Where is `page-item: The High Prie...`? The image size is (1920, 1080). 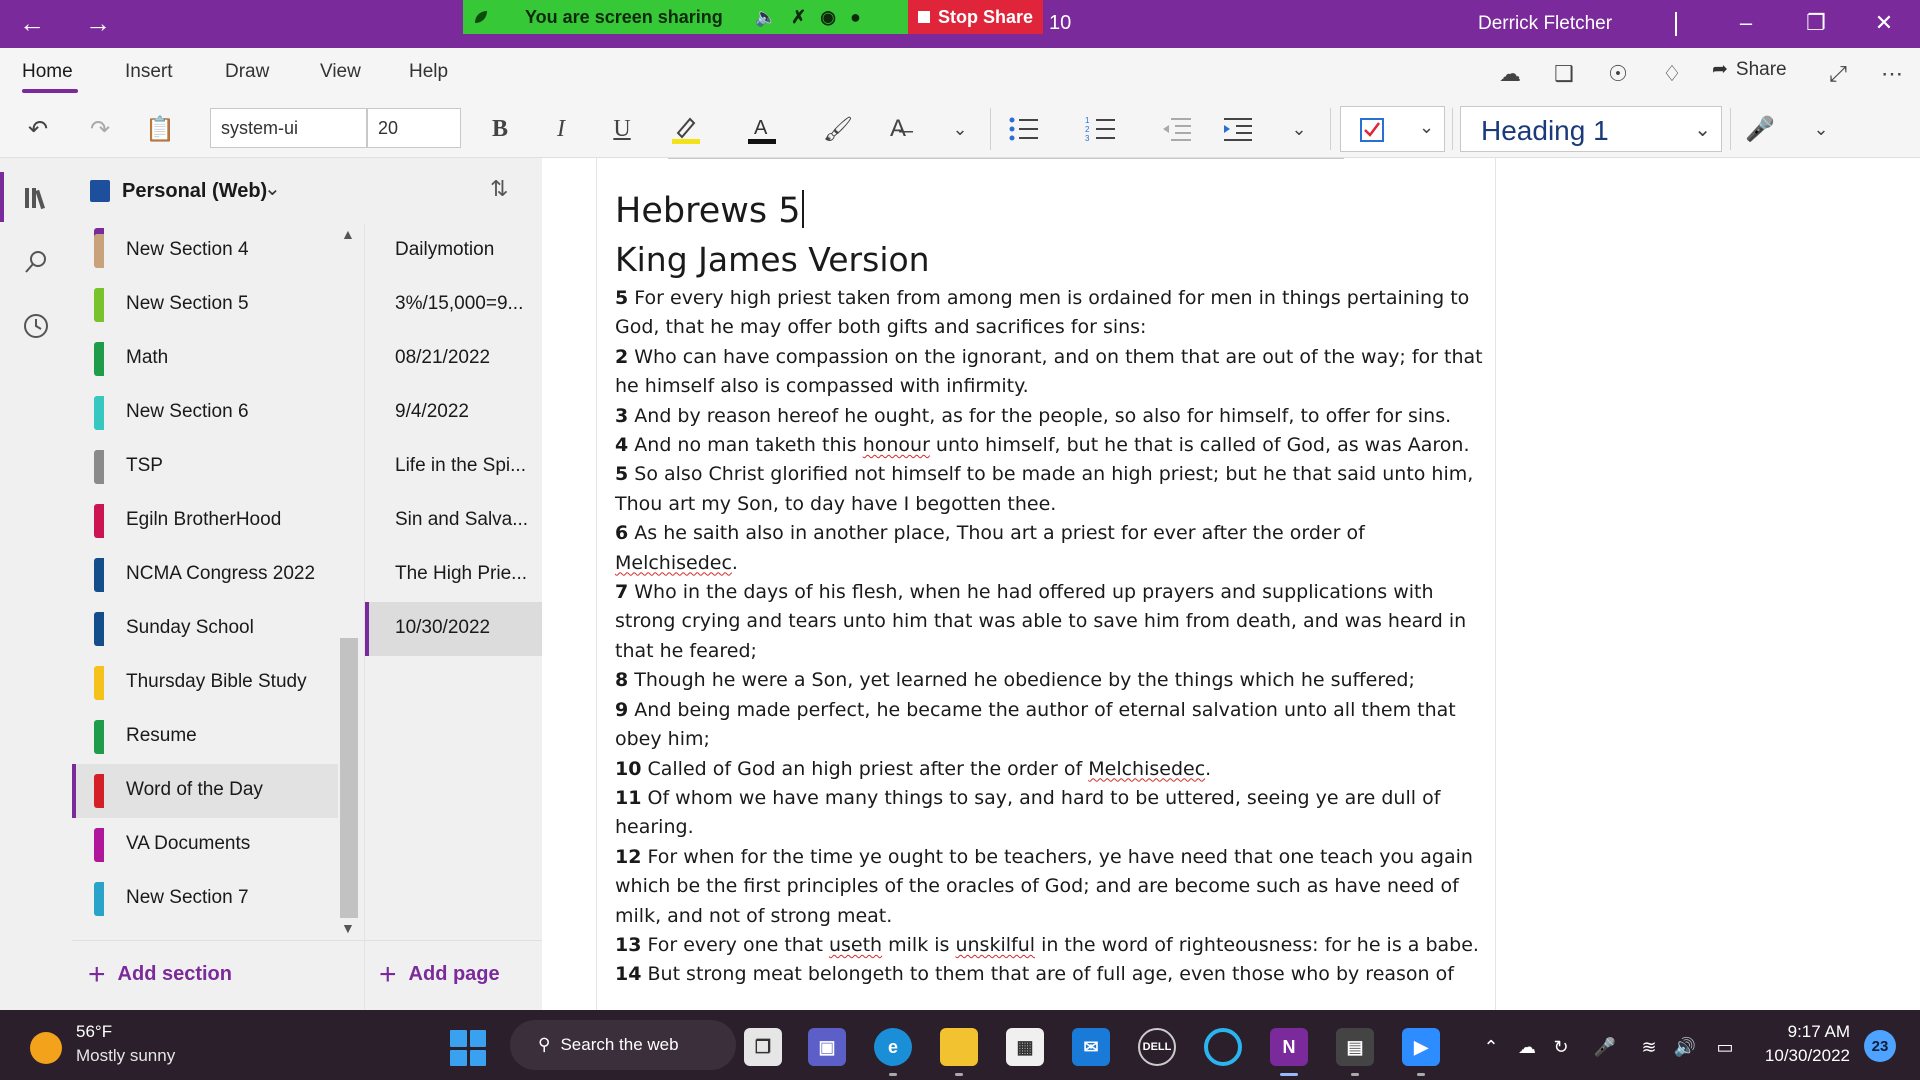
page-item: The High Prie... is located at coordinates (453, 575).